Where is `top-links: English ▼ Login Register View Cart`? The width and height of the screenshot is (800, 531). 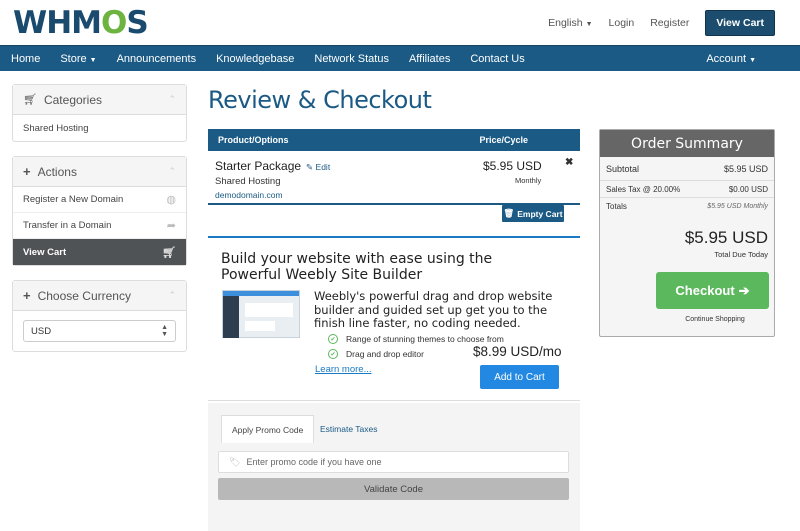 top-links: English ▼ Login Register View Cart is located at coordinates (661, 23).